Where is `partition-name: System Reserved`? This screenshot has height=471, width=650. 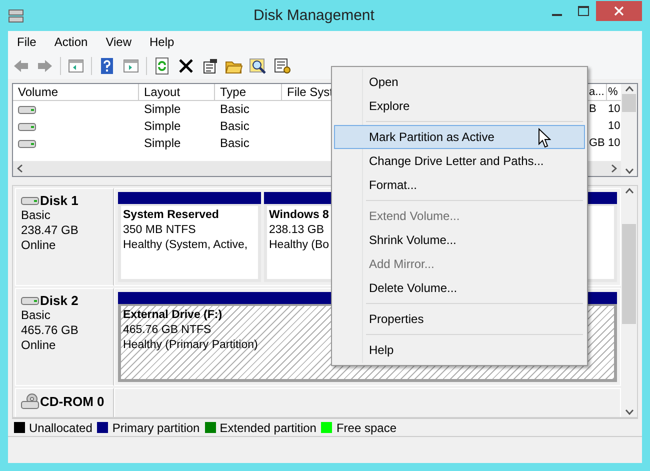 partition-name: System Reserved is located at coordinates (171, 215).